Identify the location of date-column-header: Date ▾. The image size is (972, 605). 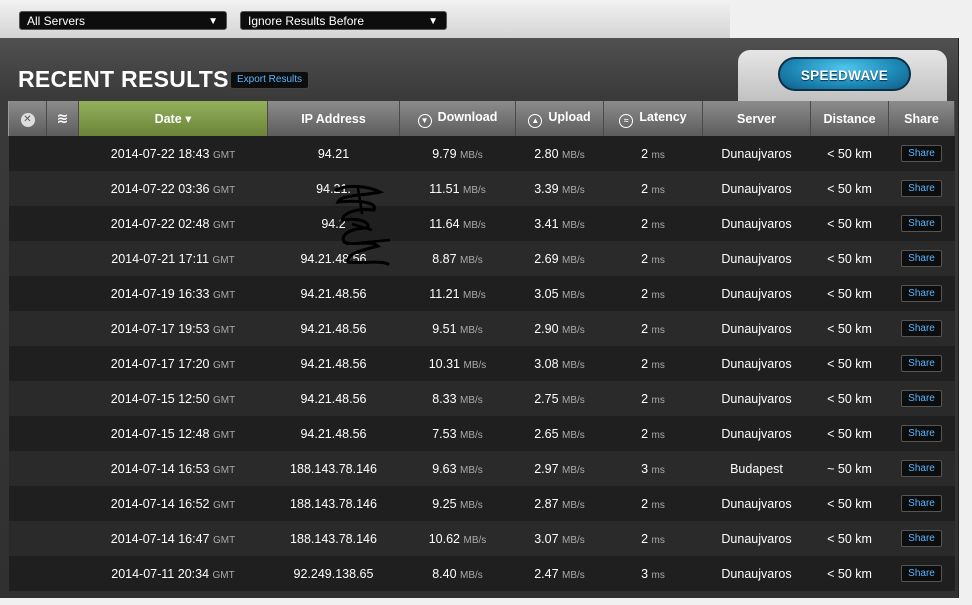
(173, 118).